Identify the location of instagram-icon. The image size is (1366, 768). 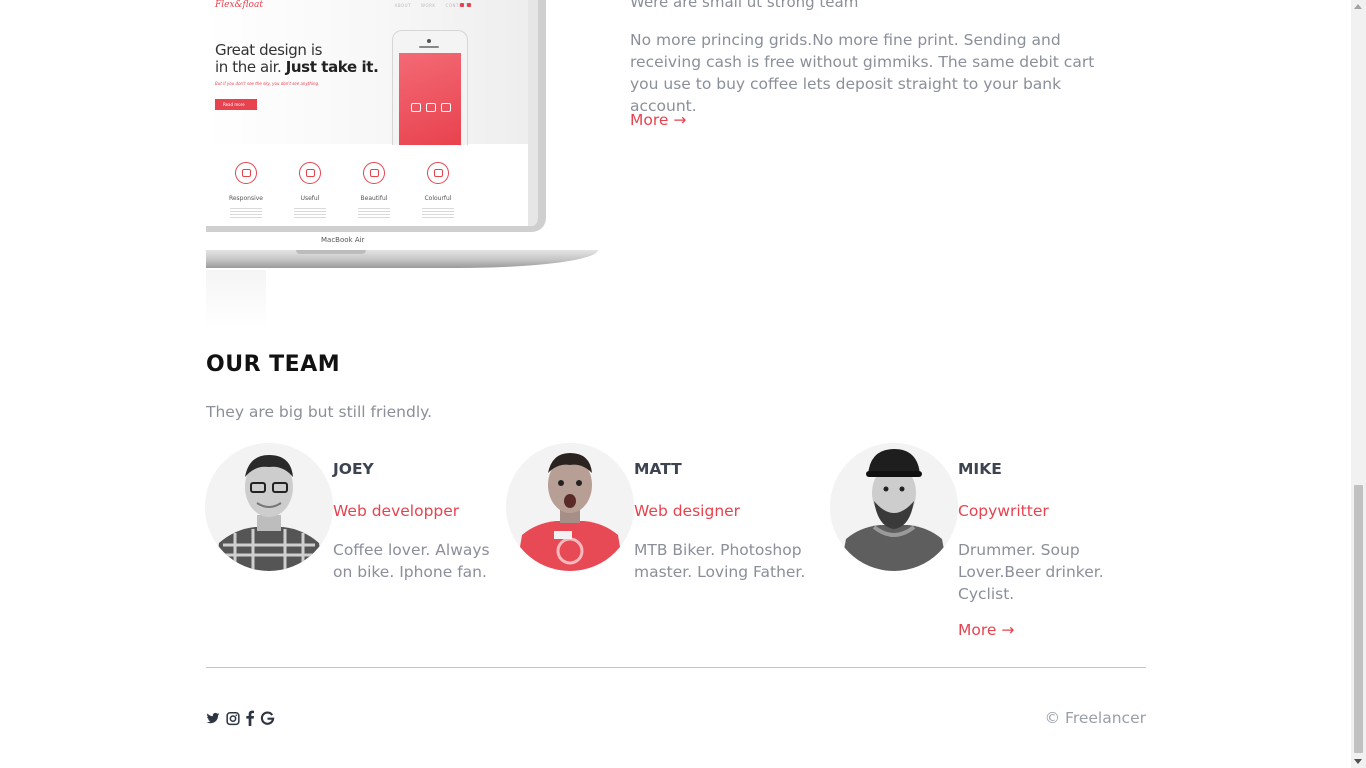
(233, 718).